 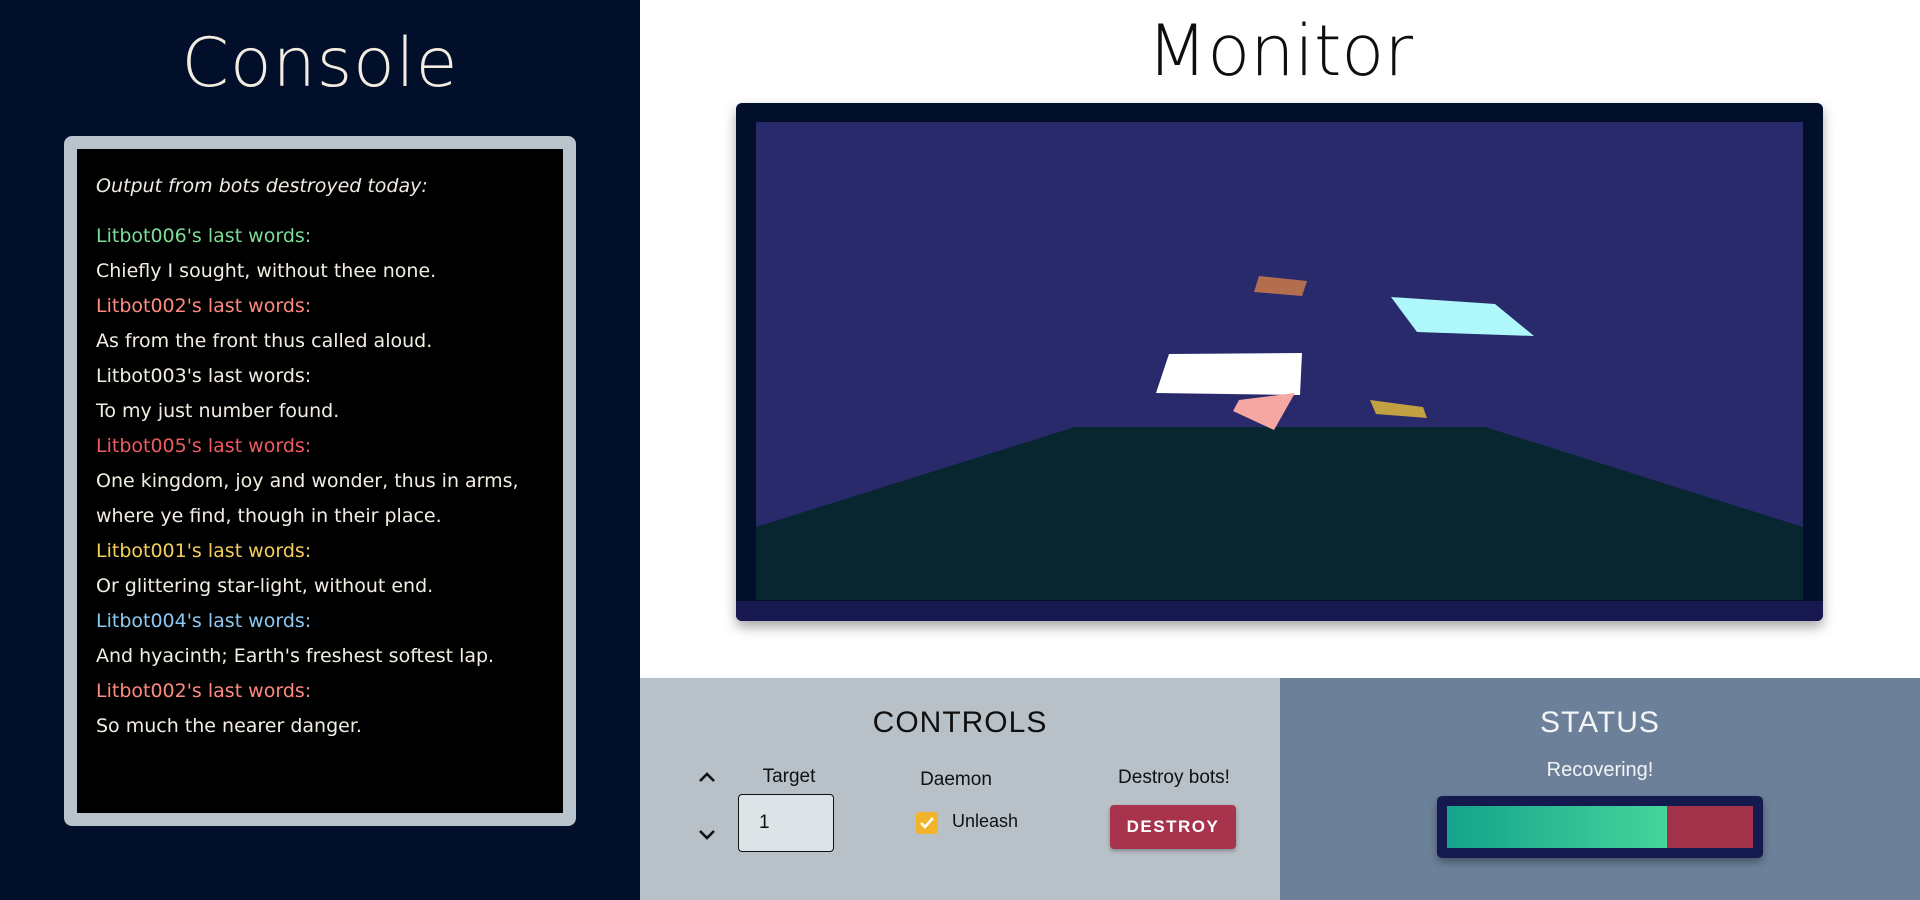 I want to click on daemon-label: Daemon, so click(x=956, y=779).